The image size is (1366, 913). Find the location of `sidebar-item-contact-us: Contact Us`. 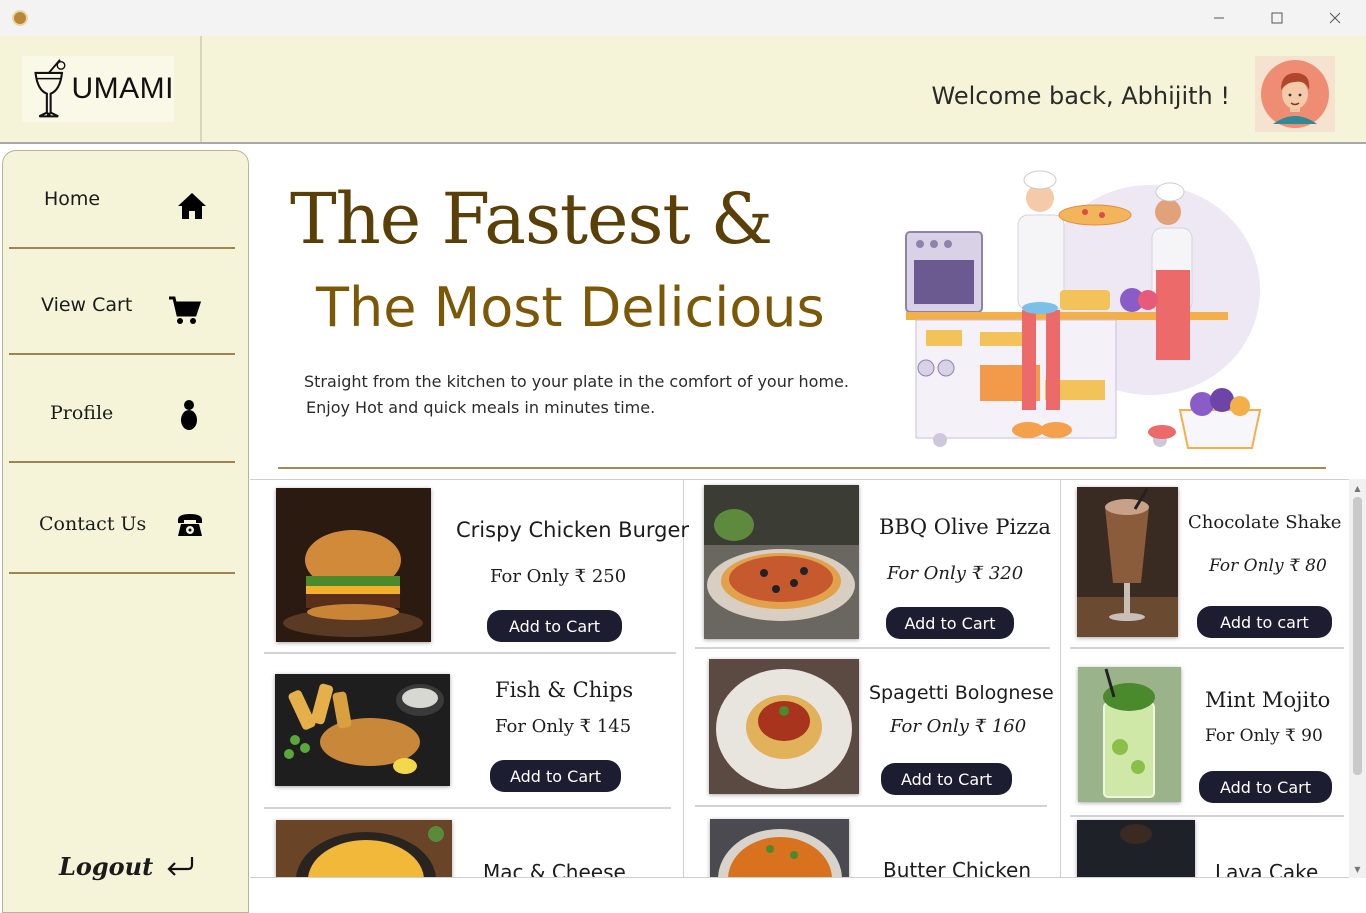

sidebar-item-contact-us: Contact Us is located at coordinates (122, 525).